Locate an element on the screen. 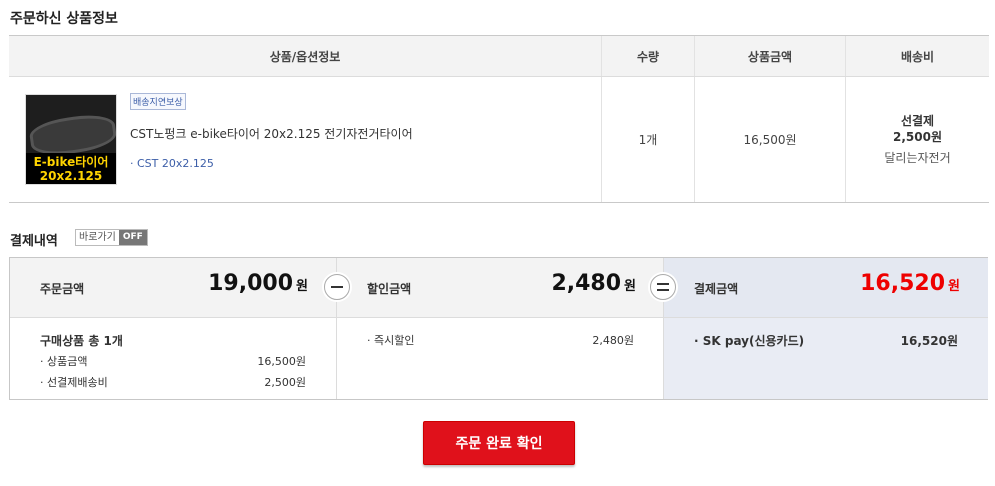  shipping-cell: 선결제 2,500원 달리는자전거 is located at coordinates (917, 139).